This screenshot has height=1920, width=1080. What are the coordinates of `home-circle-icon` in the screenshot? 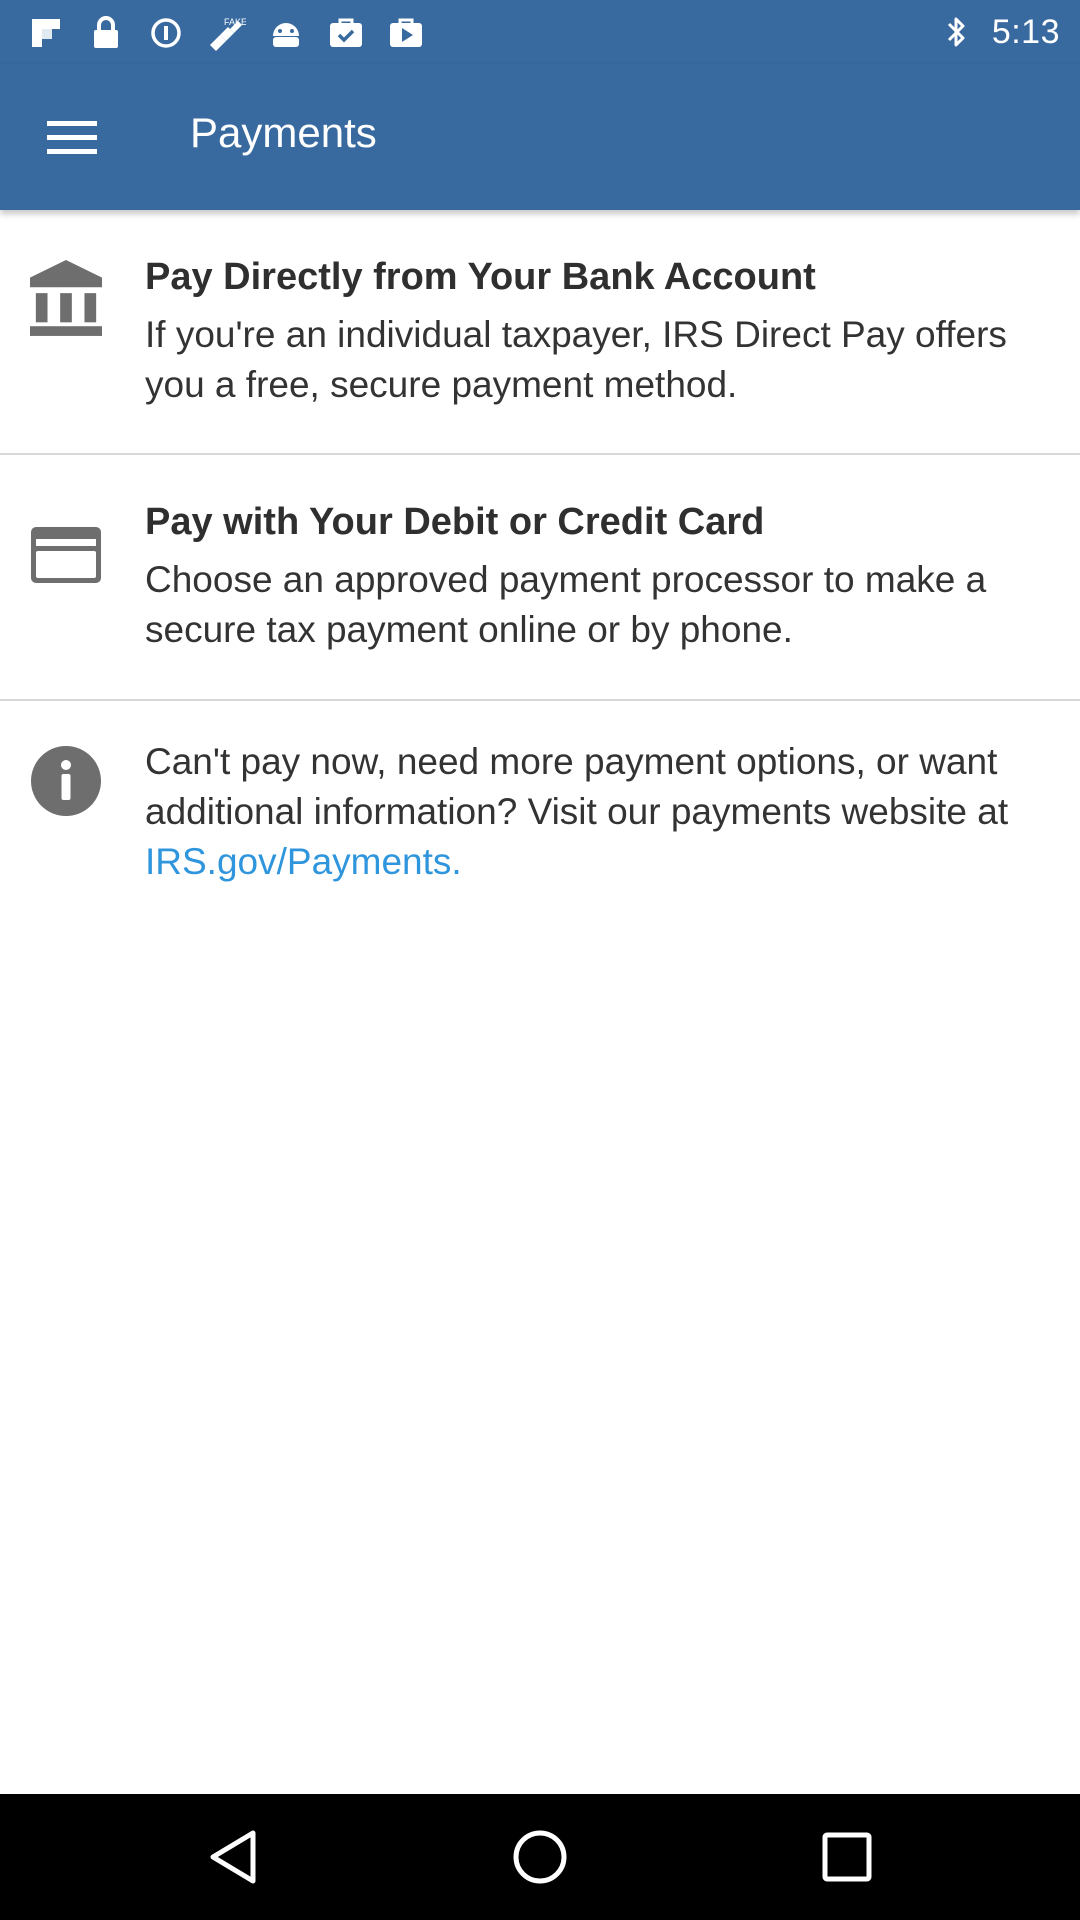 It's located at (540, 1857).